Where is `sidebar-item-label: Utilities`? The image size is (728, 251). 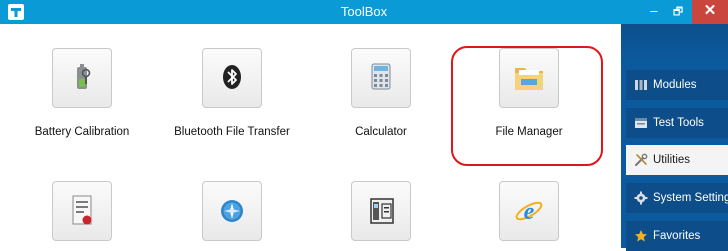
sidebar-item-label: Utilities is located at coordinates (672, 160).